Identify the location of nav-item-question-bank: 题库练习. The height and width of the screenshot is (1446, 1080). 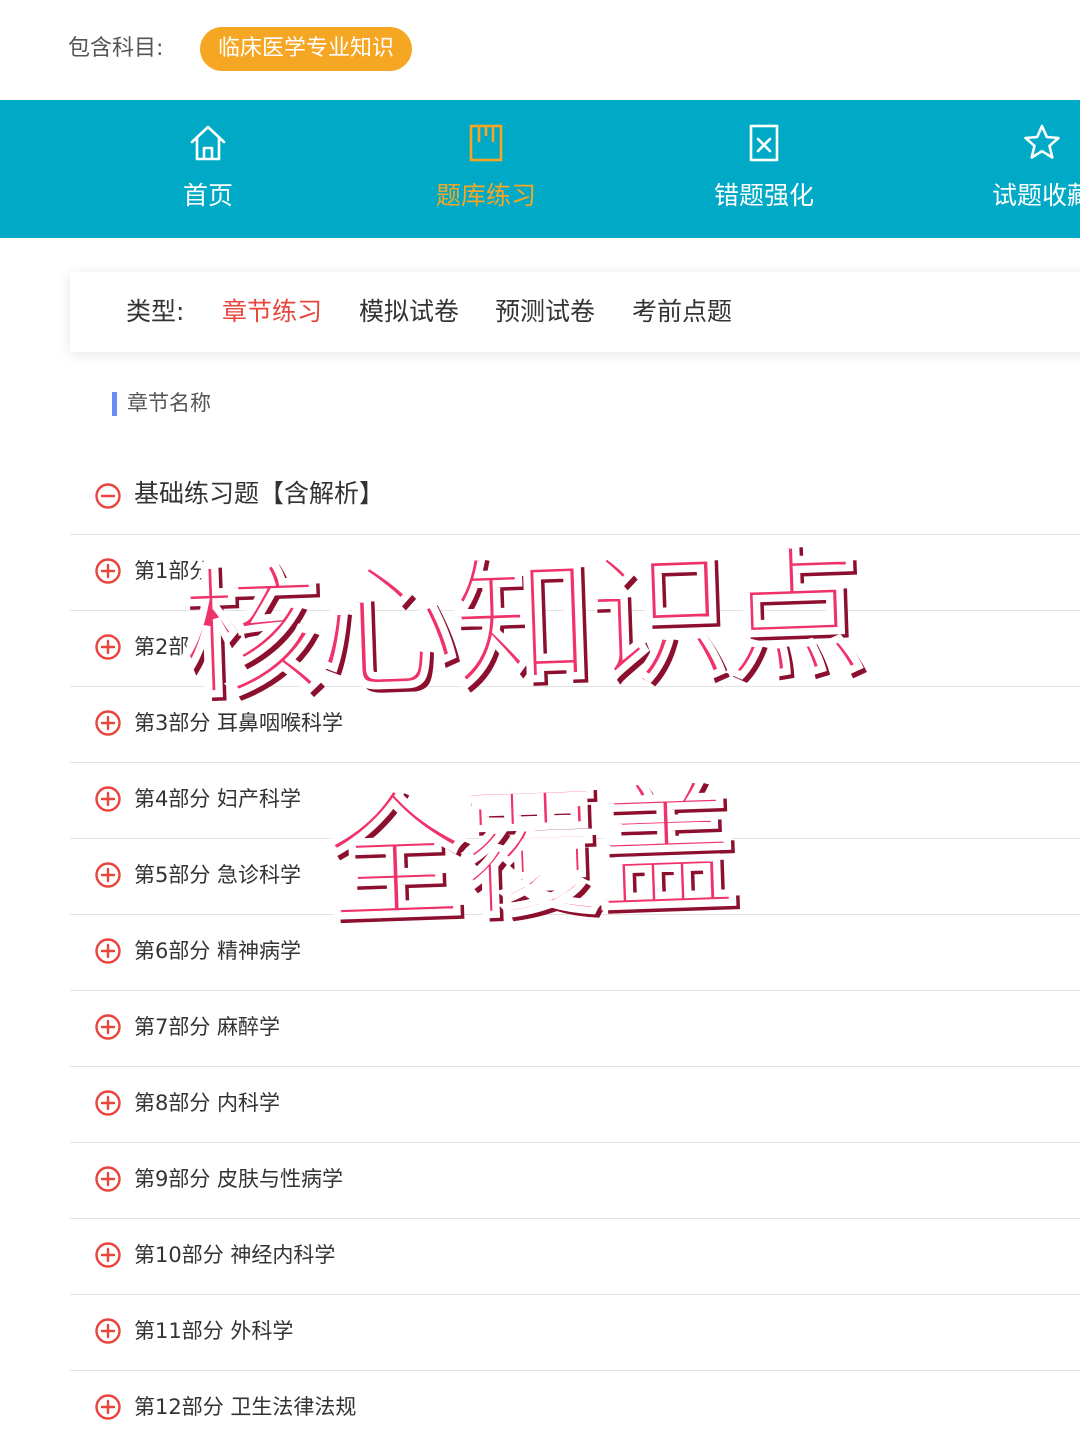
(486, 169).